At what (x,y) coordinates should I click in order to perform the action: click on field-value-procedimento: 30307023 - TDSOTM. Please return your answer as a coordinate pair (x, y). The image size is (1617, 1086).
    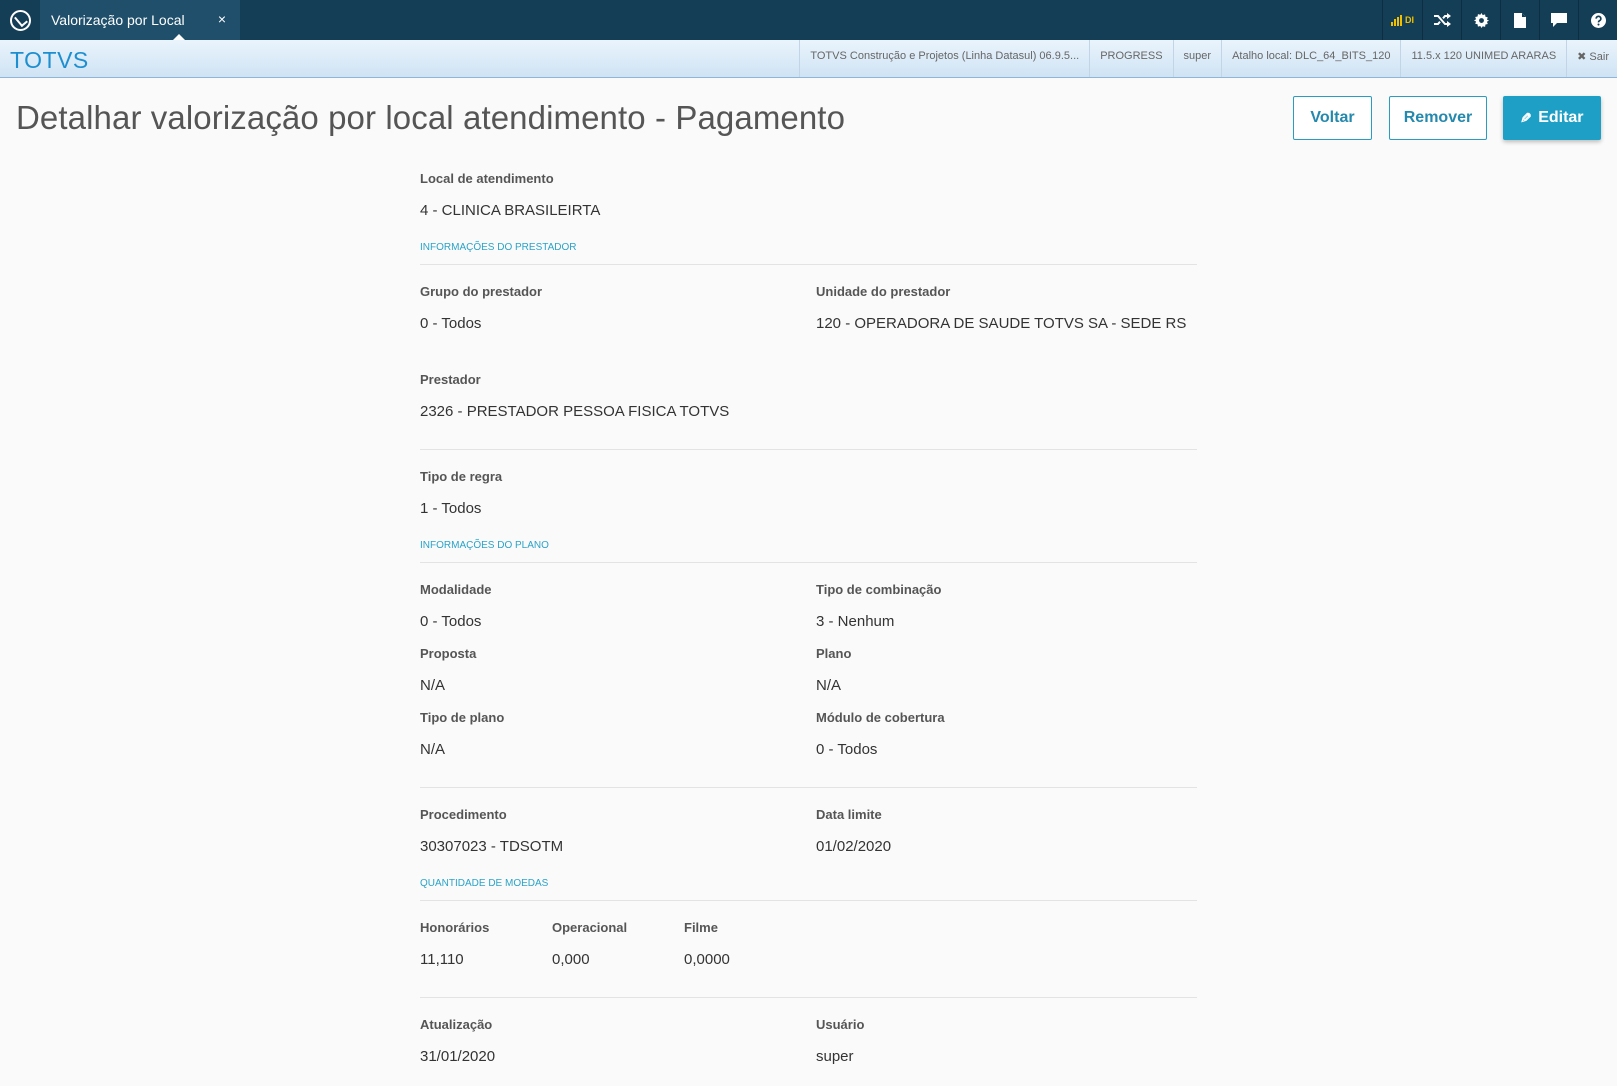
    Looking at the image, I should click on (492, 846).